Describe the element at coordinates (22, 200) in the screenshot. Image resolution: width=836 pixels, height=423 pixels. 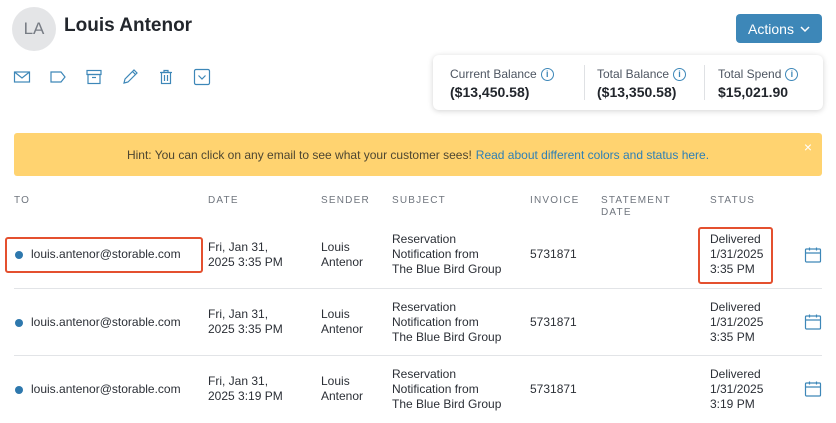
I see `header-to: TO` at that location.